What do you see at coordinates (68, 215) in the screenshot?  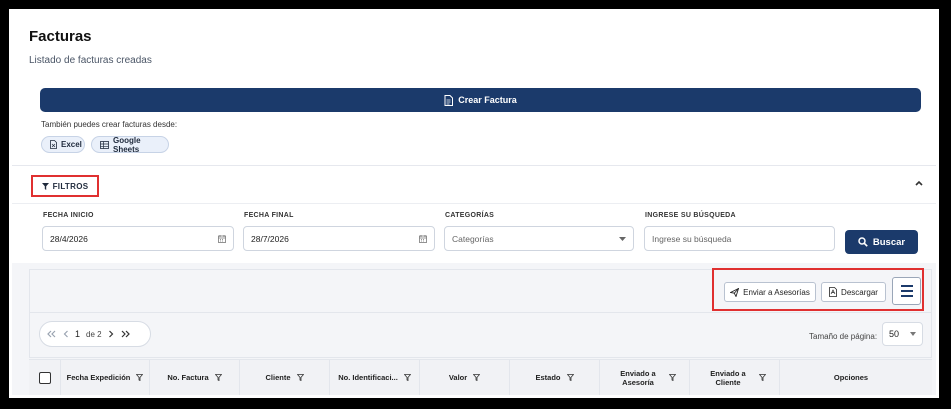 I see `start-date-label: FECHA INICIO` at bounding box center [68, 215].